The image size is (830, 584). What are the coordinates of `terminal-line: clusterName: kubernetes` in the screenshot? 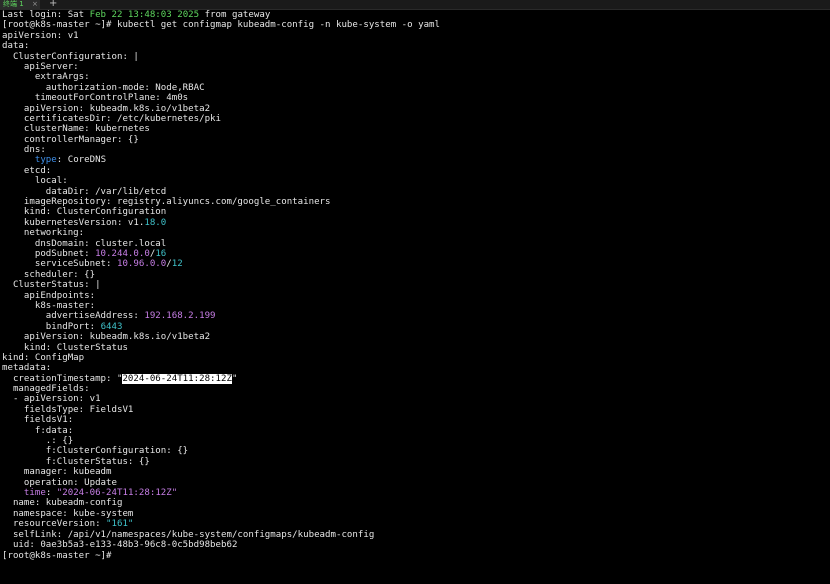 It's located at (415, 129).